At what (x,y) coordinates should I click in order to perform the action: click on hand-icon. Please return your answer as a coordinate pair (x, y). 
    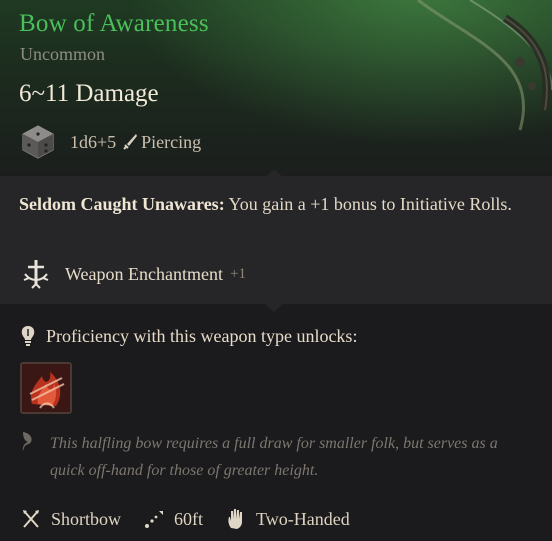
    Looking at the image, I should click on (235, 519).